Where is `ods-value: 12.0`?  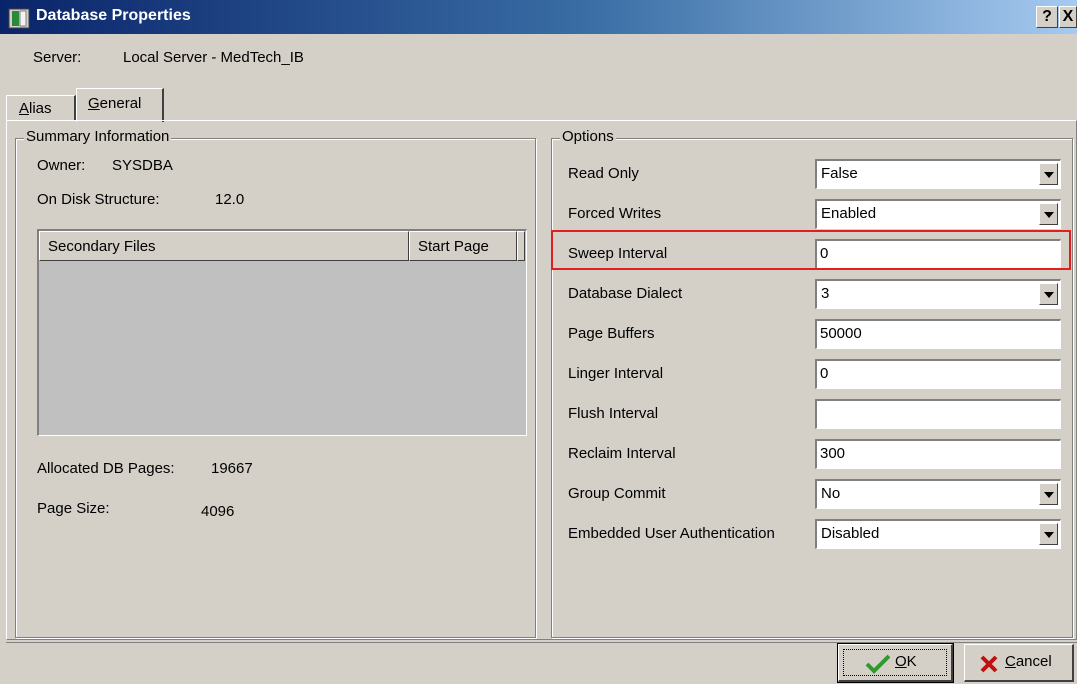
ods-value: 12.0 is located at coordinates (230, 199).